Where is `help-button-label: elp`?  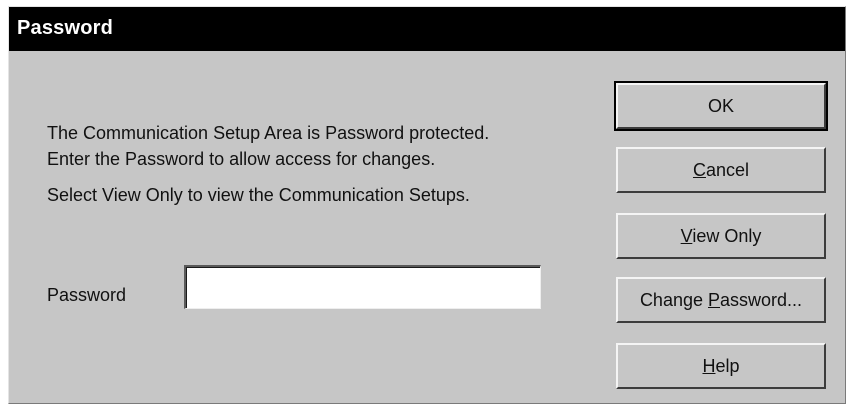 help-button-label: elp is located at coordinates (727, 365).